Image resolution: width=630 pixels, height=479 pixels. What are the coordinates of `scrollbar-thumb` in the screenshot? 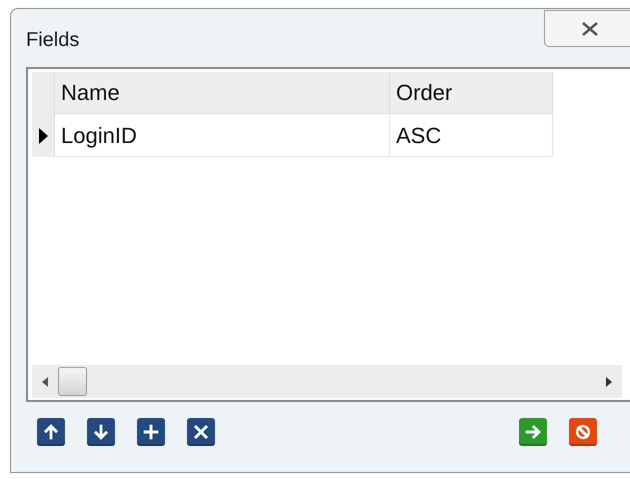 It's located at (72, 381).